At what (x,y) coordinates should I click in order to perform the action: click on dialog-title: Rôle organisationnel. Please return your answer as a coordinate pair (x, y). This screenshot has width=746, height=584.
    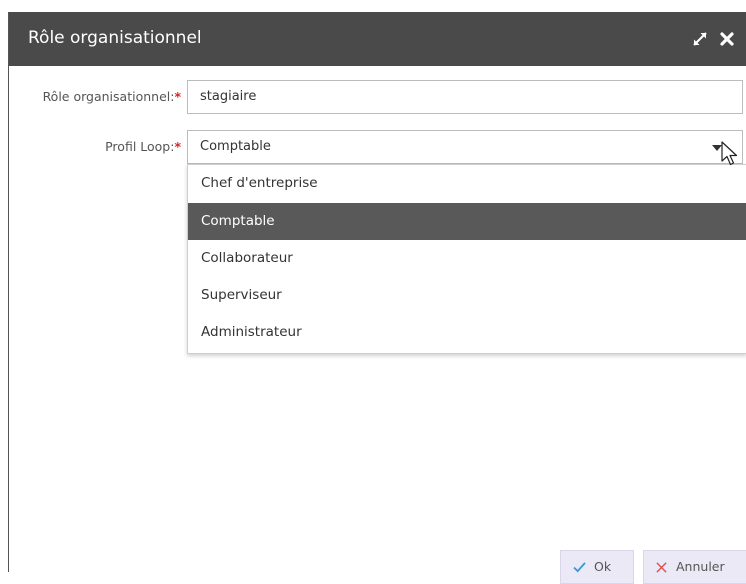
    Looking at the image, I should click on (115, 38).